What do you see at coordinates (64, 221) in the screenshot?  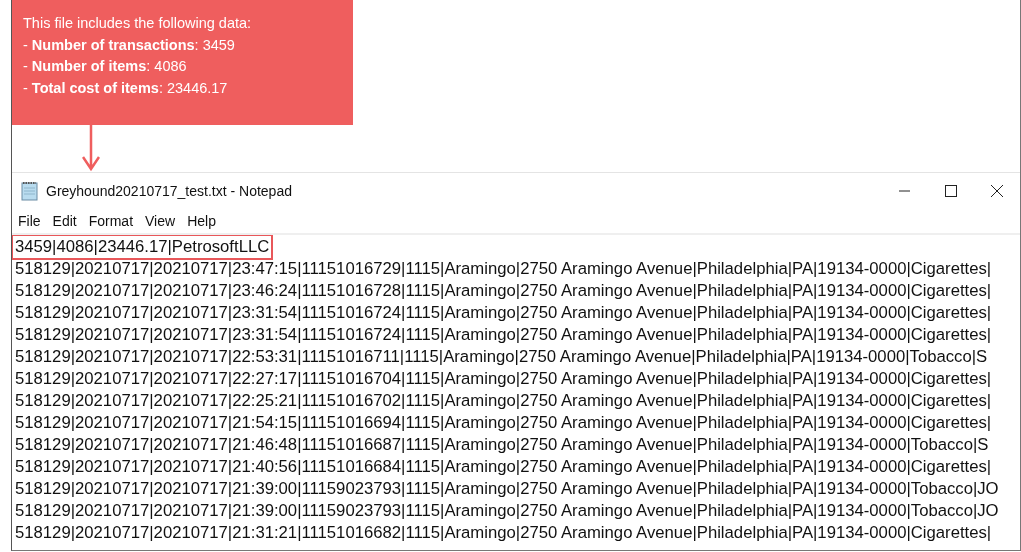 I see `menu-item: Edit` at bounding box center [64, 221].